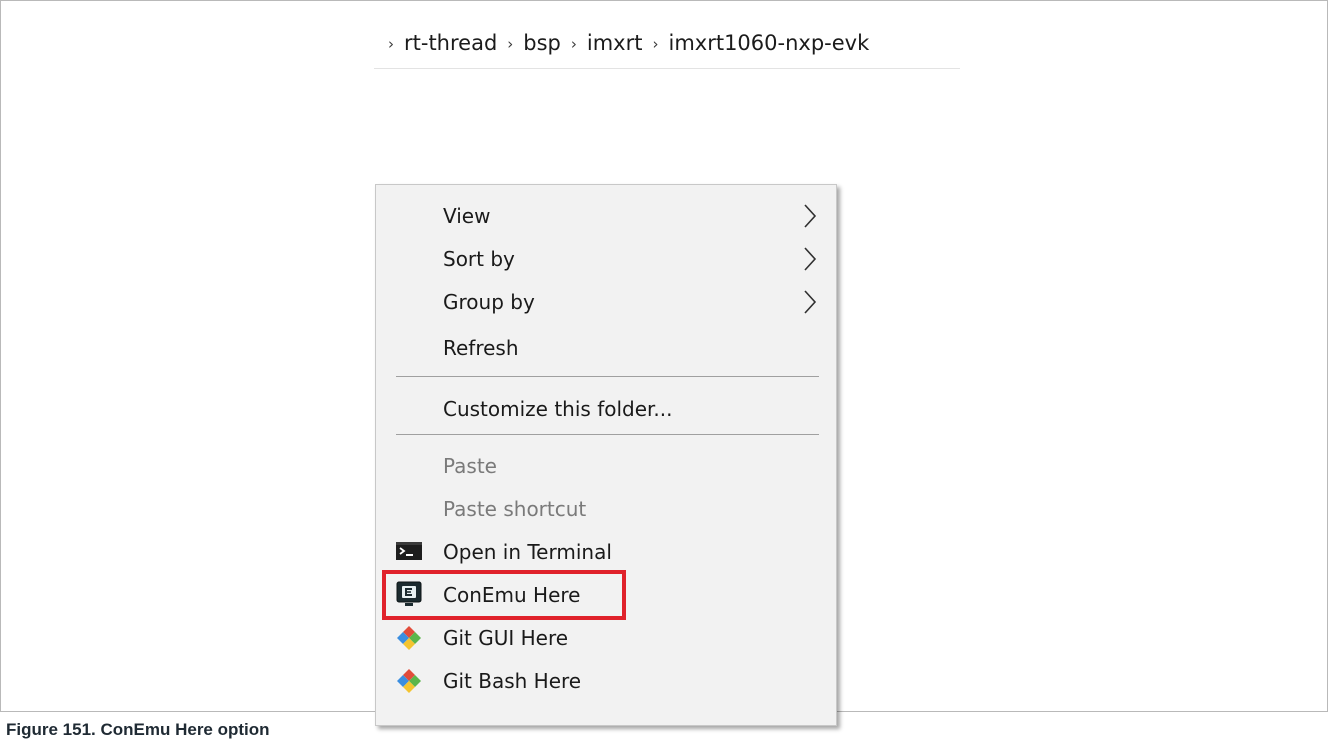 This screenshot has height=749, width=1328. What do you see at coordinates (667, 68) in the screenshot?
I see `breadcrumb-underline` at bounding box center [667, 68].